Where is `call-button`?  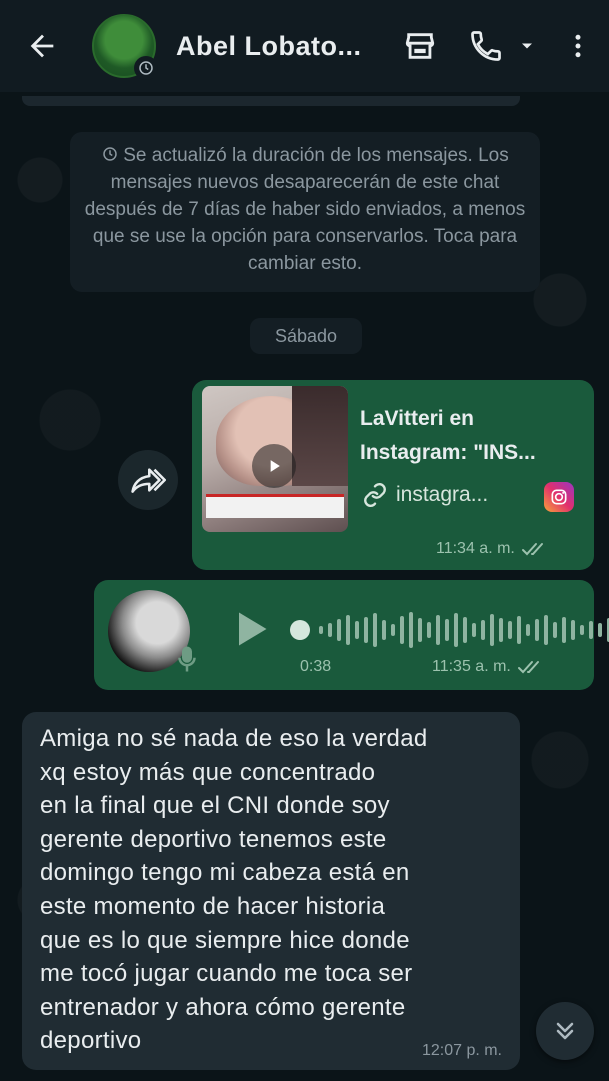
call-button is located at coordinates (486, 46).